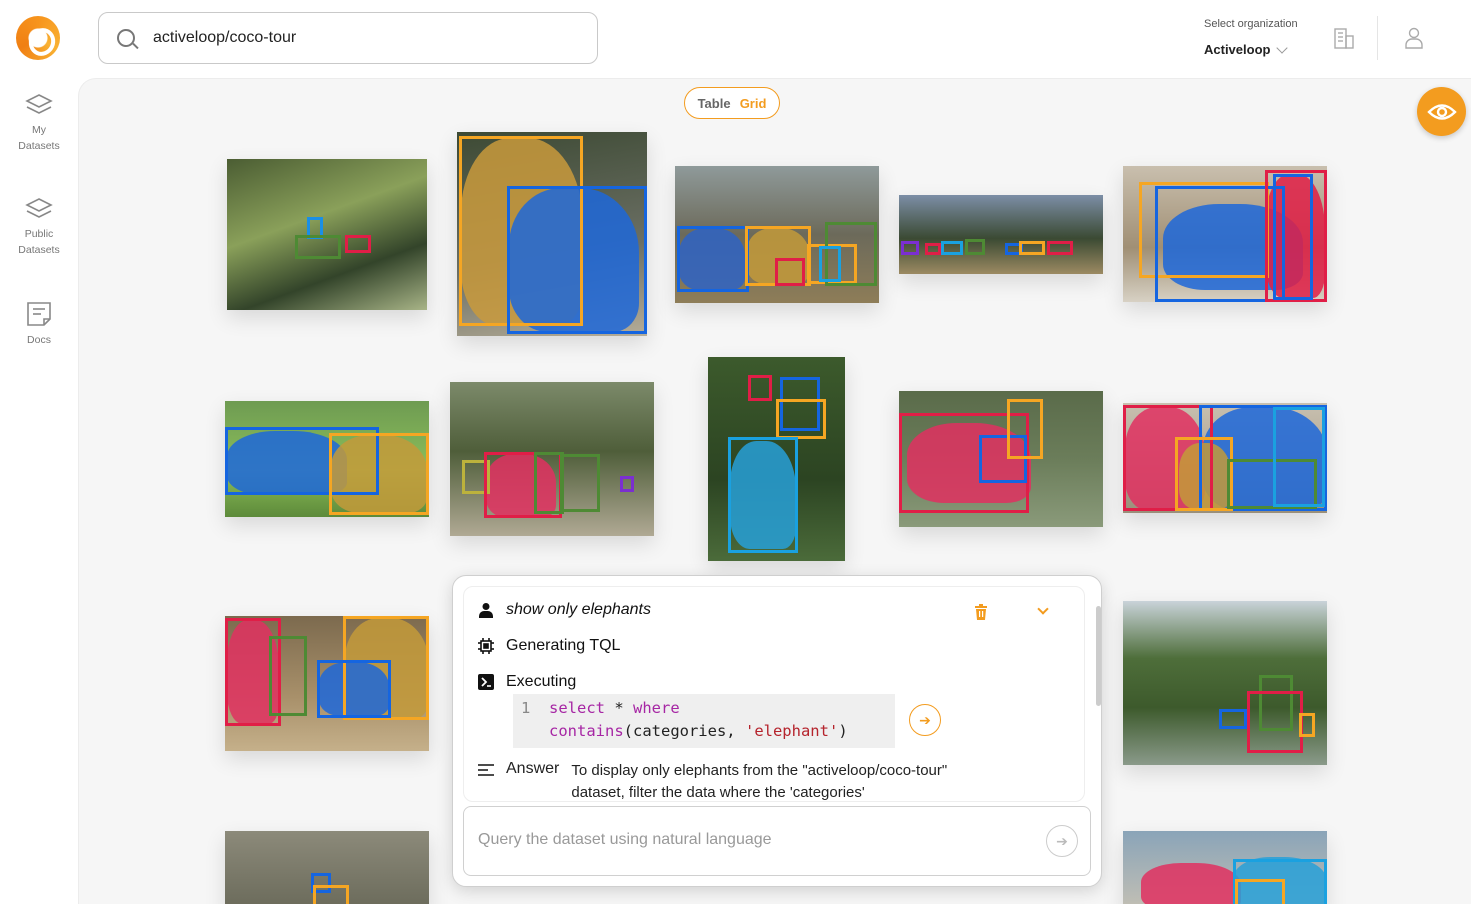 This screenshot has height=904, width=1471. I want to click on user-message-text: show only elephants, so click(578, 609).